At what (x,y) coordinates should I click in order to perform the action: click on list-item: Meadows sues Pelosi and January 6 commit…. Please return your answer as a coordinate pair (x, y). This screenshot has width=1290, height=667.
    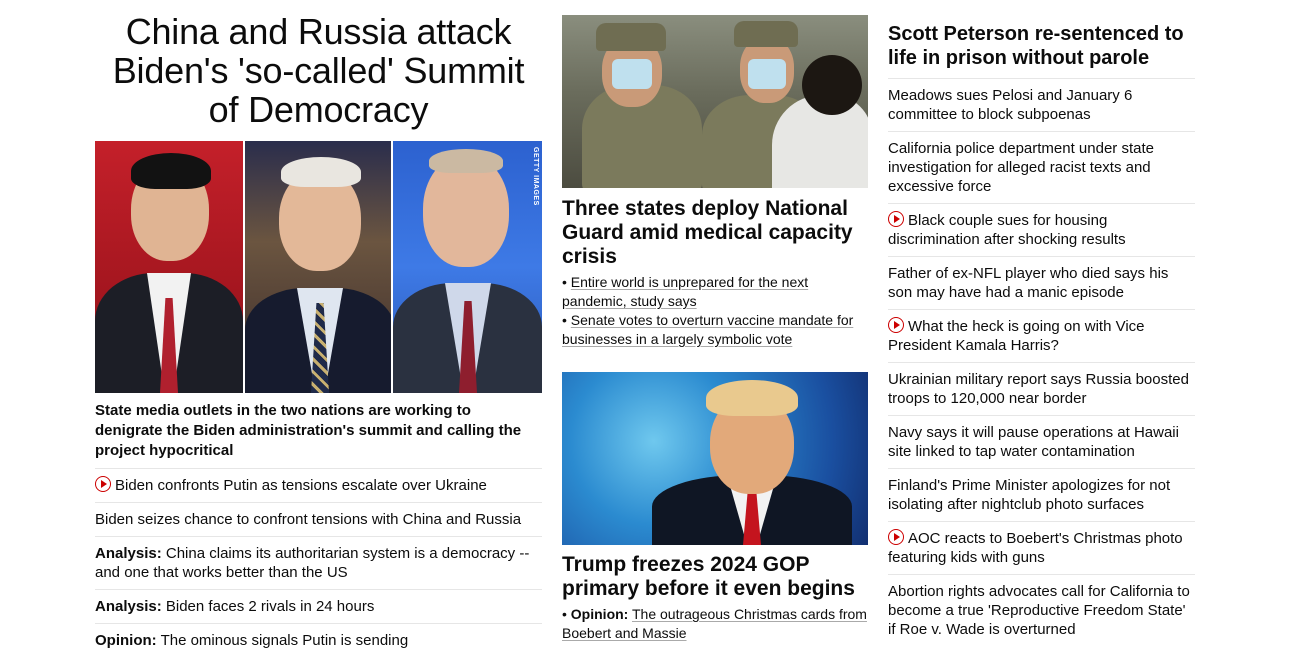
    Looking at the image, I should click on (1041, 105).